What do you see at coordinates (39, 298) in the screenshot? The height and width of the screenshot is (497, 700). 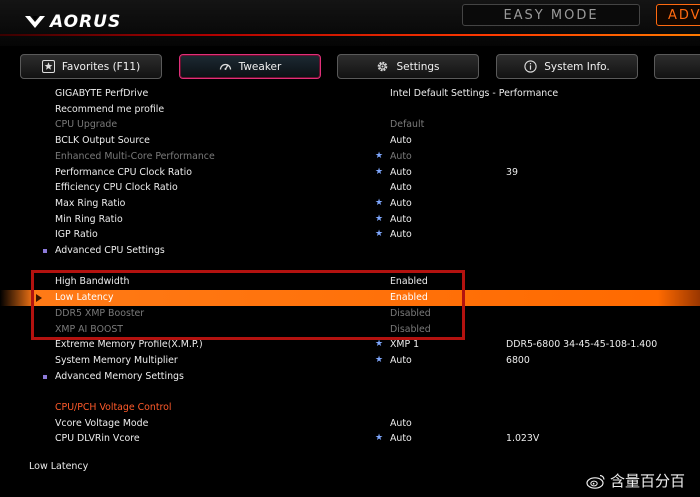 I see `selection-arrow-icon` at bounding box center [39, 298].